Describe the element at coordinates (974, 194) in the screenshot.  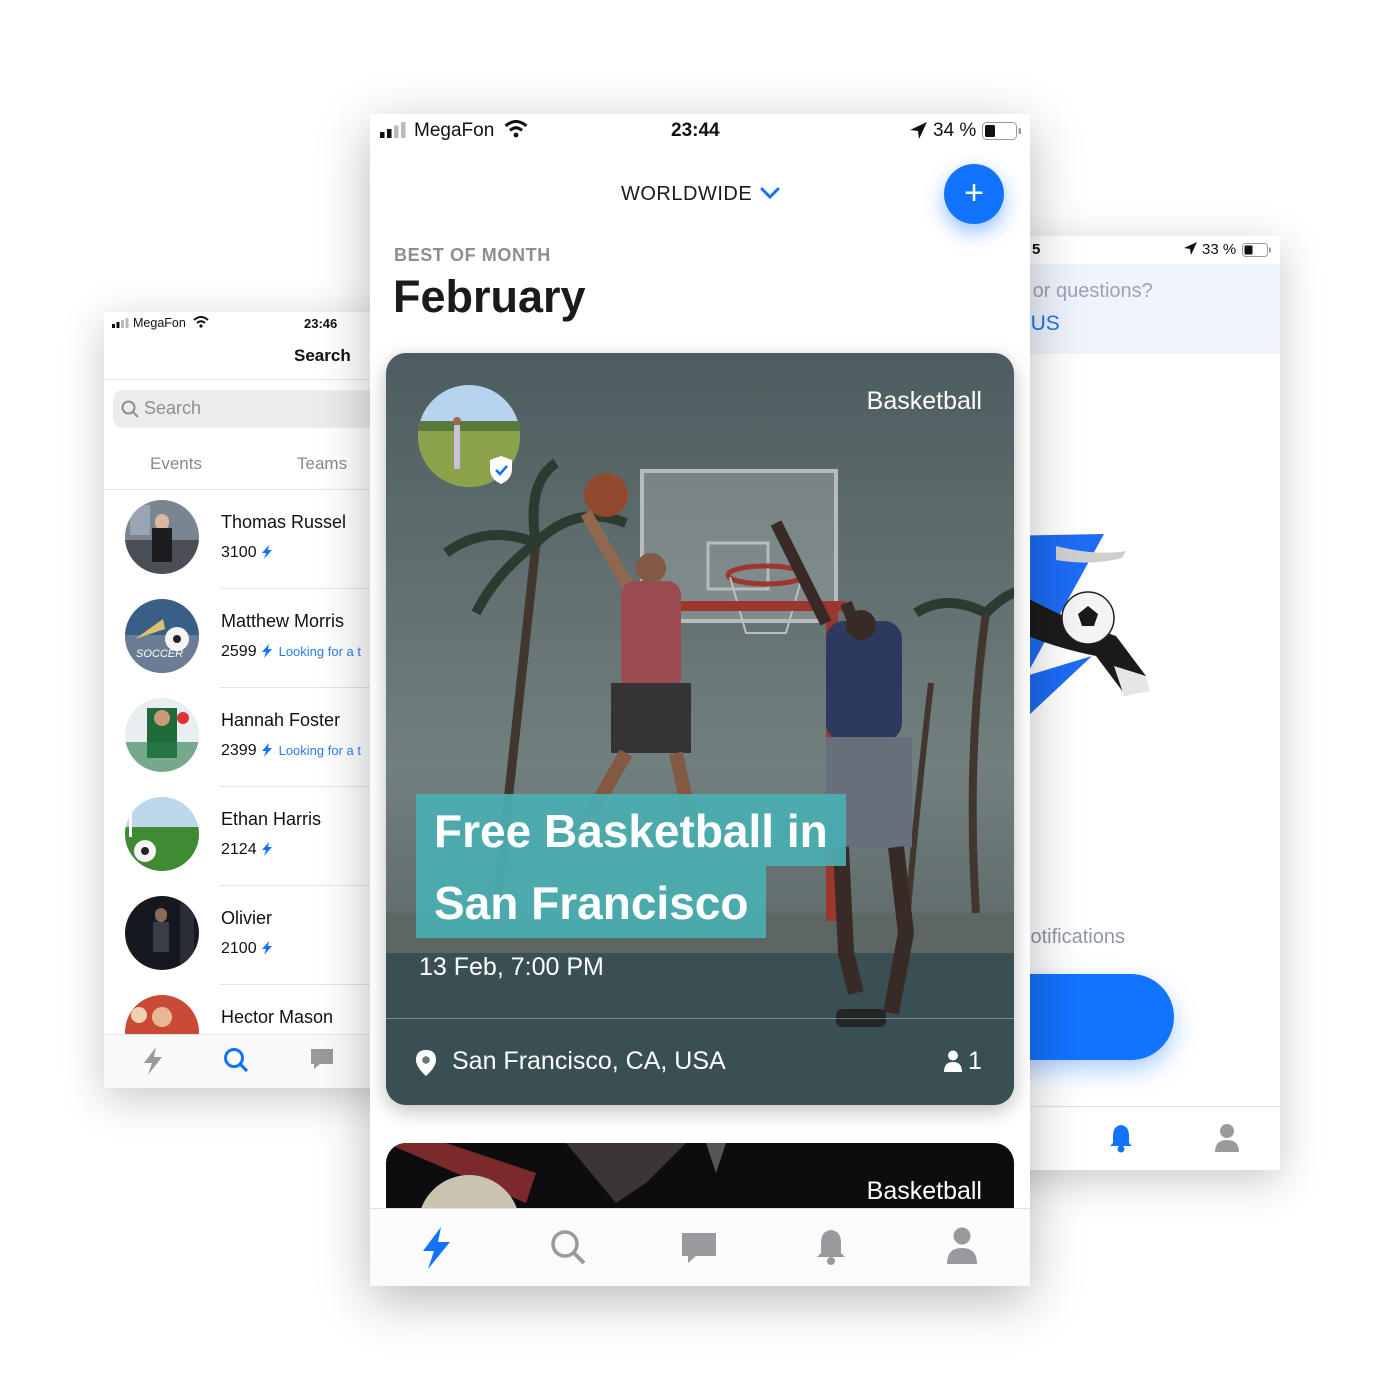
I see `add-event-button: +` at that location.